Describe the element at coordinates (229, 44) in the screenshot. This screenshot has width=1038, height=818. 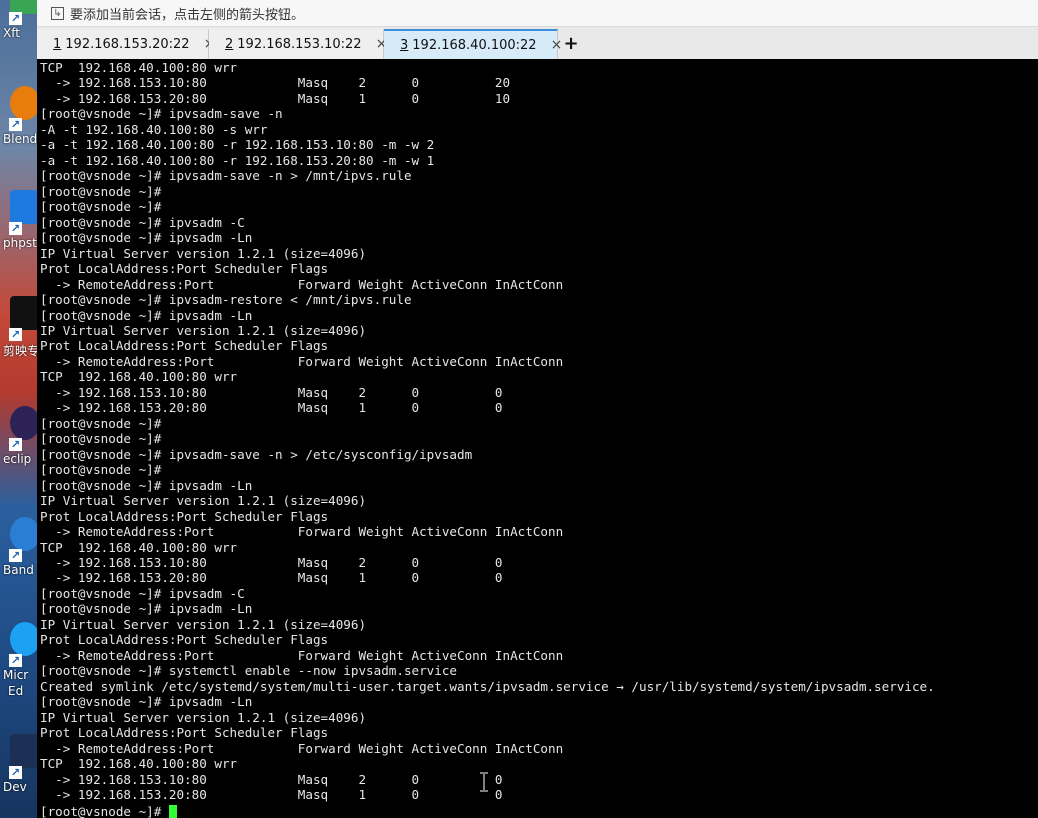
I see `tab-number: 2` at that location.